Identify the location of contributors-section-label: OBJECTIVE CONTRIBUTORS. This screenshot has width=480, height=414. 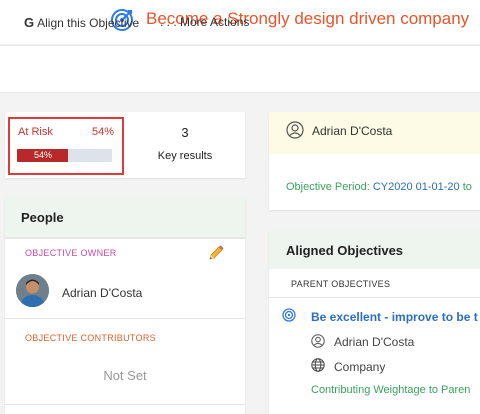
(90, 338).